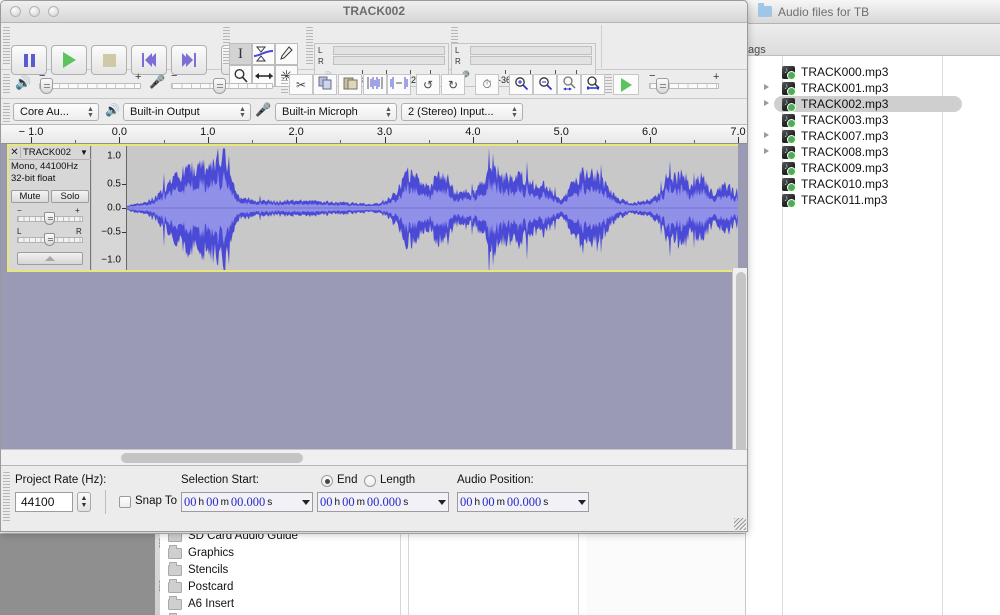 The image size is (1000, 615). Describe the element at coordinates (6, 46) in the screenshot. I see `transport-toolbar-grip` at that location.